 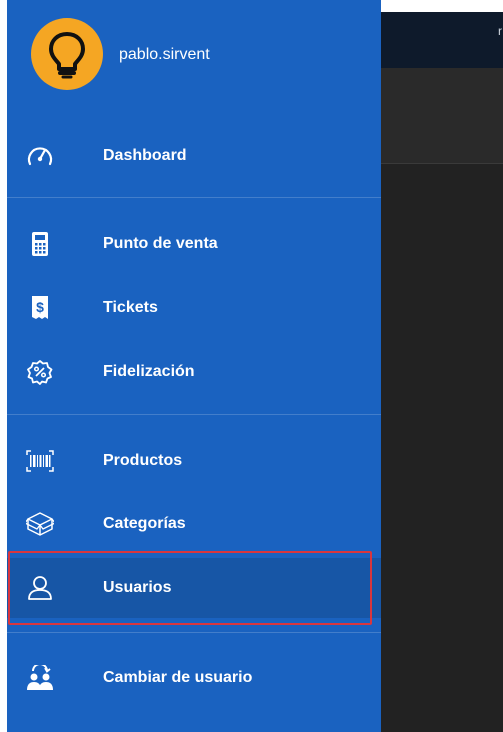 I want to click on menu-item-dashboard: Dashboard, so click(x=194, y=156).